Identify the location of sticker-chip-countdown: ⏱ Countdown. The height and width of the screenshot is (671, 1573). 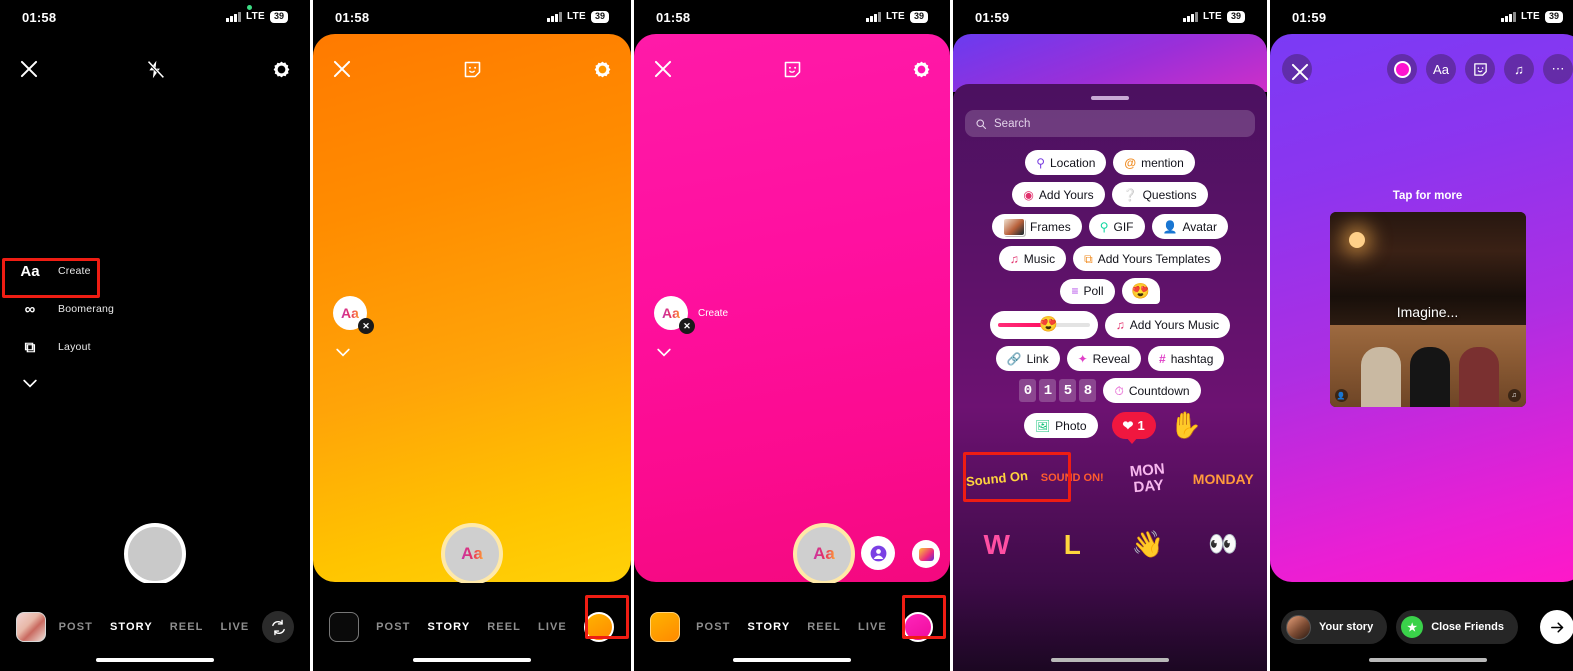
(1152, 390).